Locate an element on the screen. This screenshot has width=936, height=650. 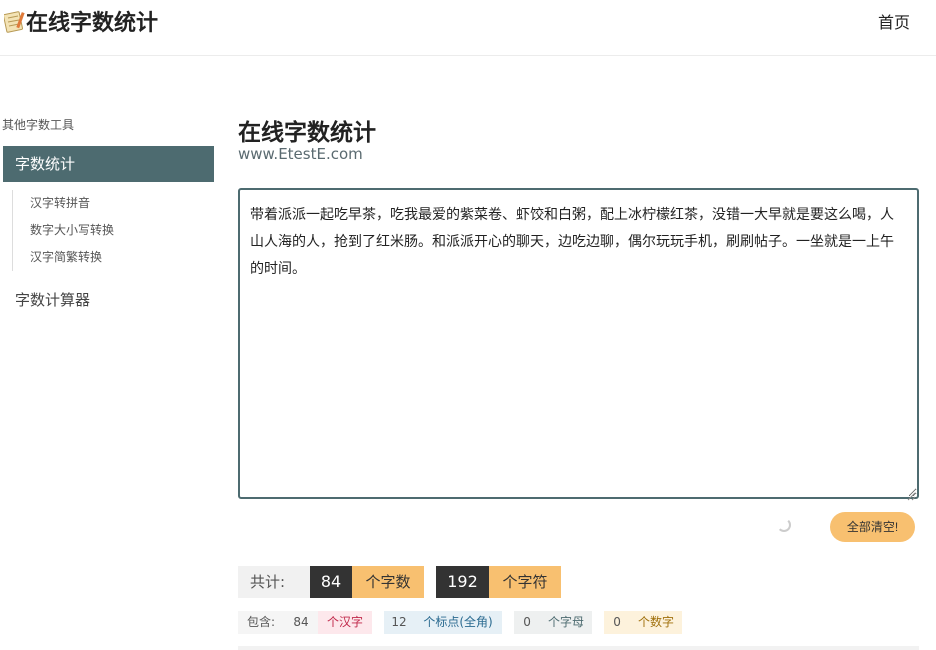
char-count-value: 192 is located at coordinates (462, 582).